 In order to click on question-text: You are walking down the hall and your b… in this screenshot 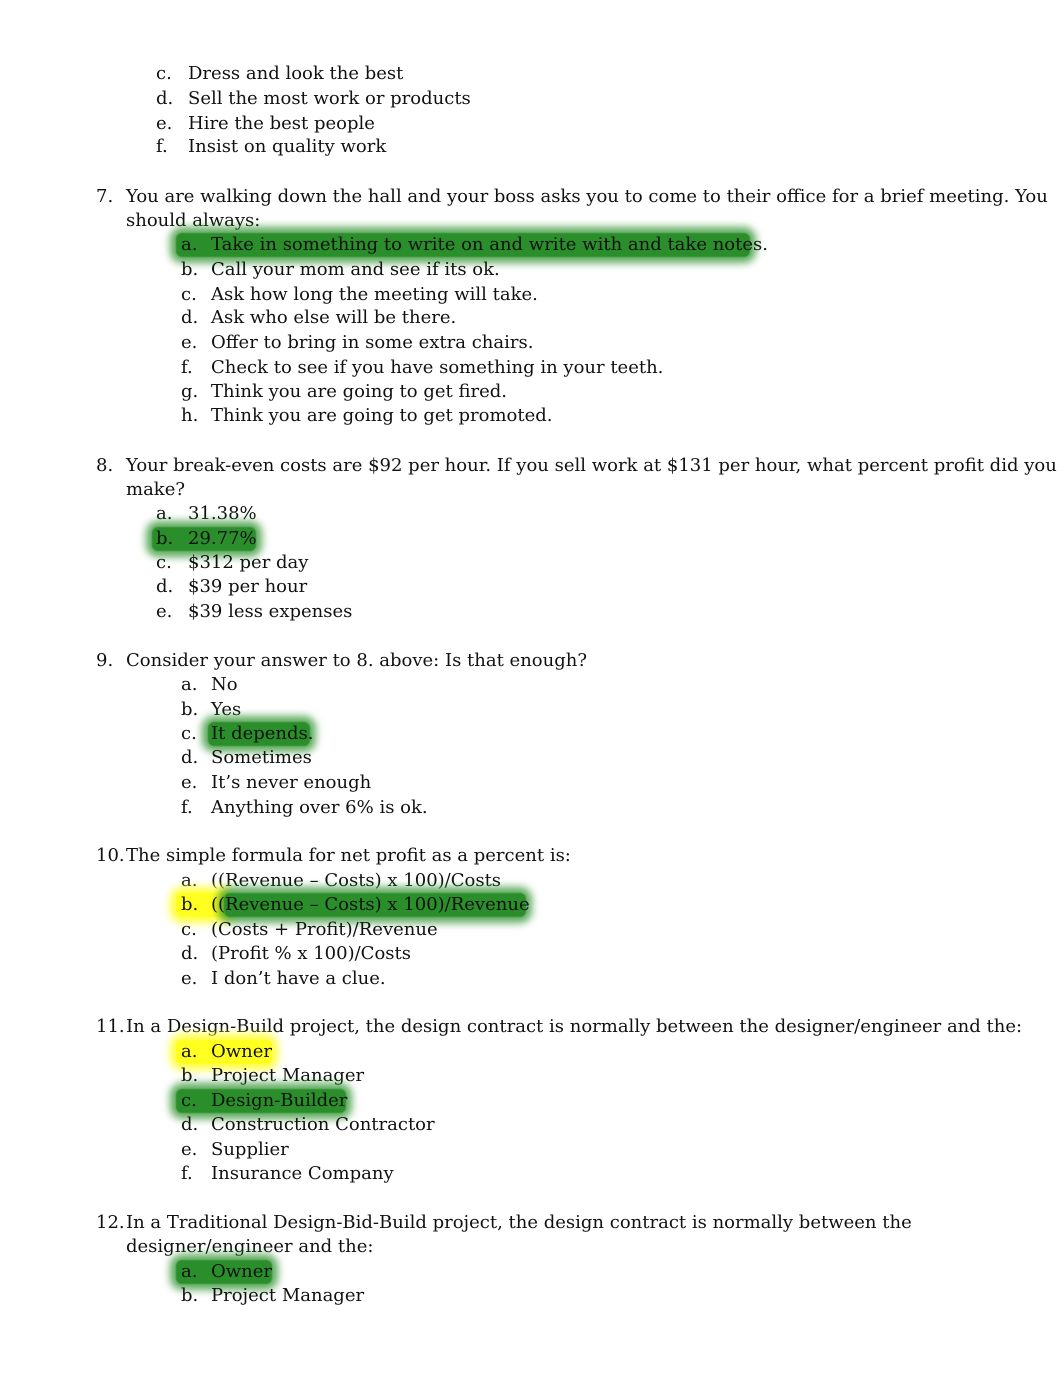, I will do `click(587, 196)`.